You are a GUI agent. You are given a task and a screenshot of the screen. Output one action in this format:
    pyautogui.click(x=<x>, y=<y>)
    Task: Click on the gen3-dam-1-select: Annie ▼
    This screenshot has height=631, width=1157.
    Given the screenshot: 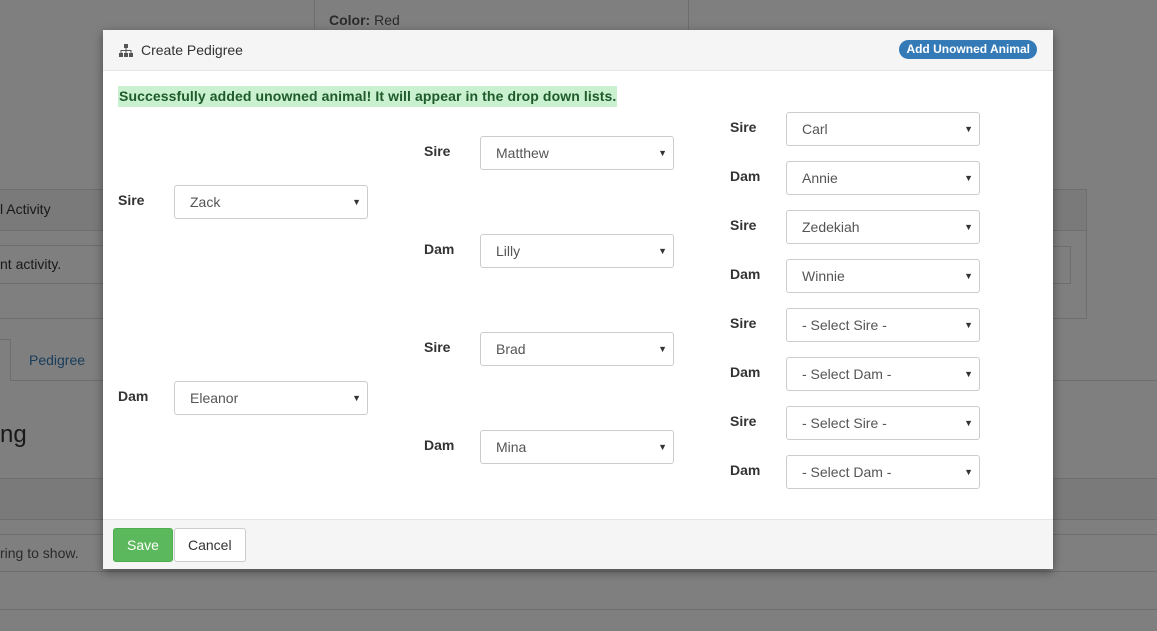 What is the action you would take?
    pyautogui.click(x=883, y=178)
    